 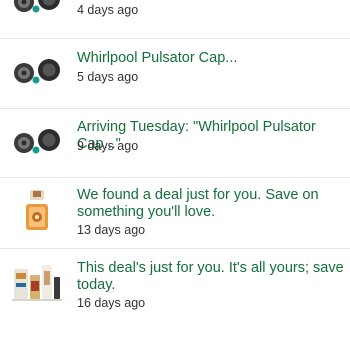 I want to click on notification-time: 9 days ago, so click(x=108, y=146).